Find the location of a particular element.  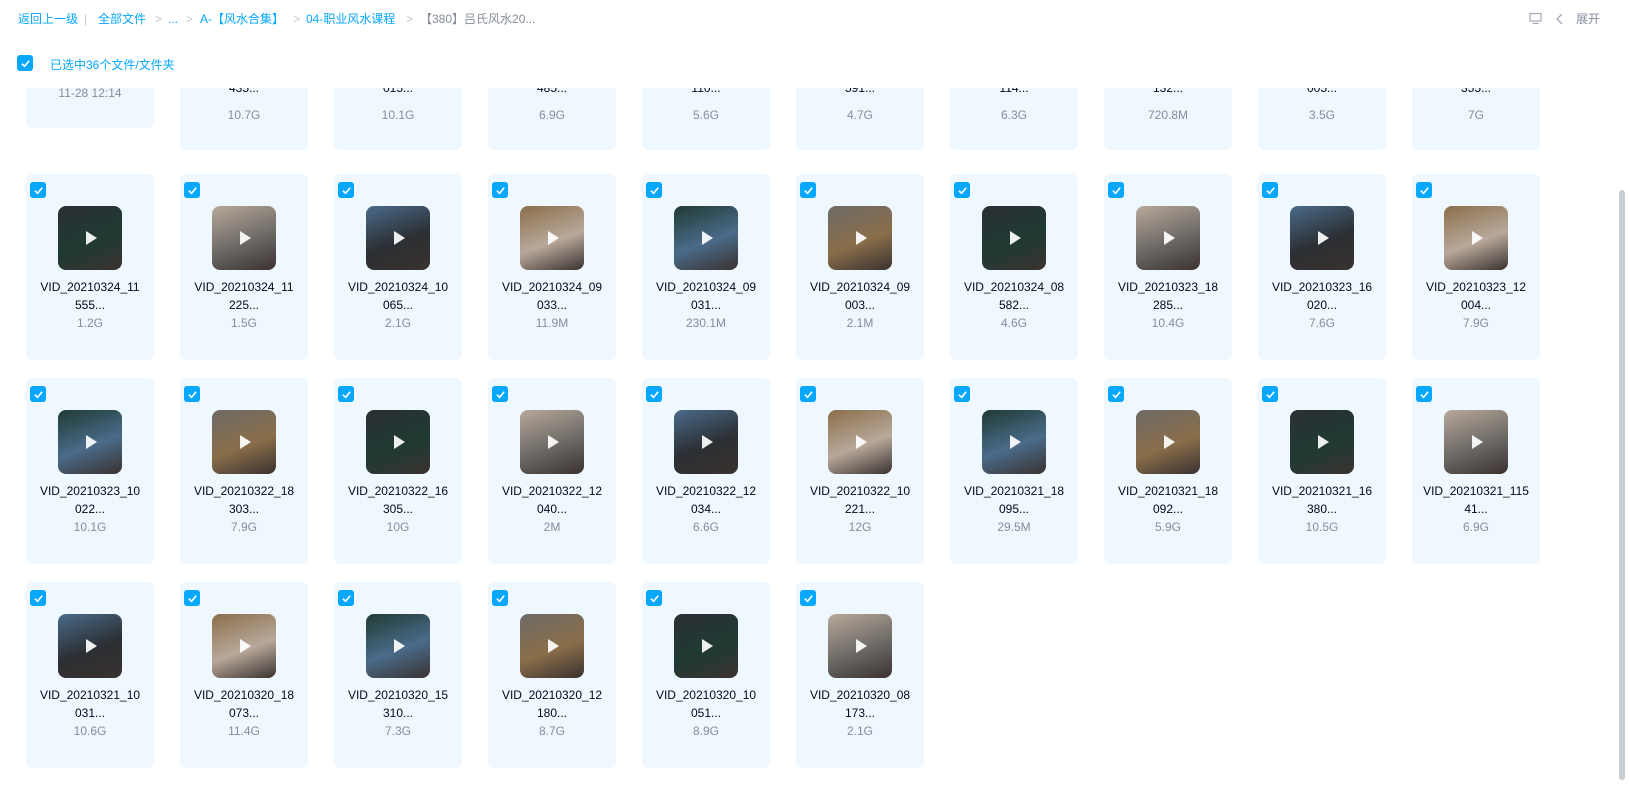

file-card: VID_20210320_18 073... 11.4G is located at coordinates (244, 675).